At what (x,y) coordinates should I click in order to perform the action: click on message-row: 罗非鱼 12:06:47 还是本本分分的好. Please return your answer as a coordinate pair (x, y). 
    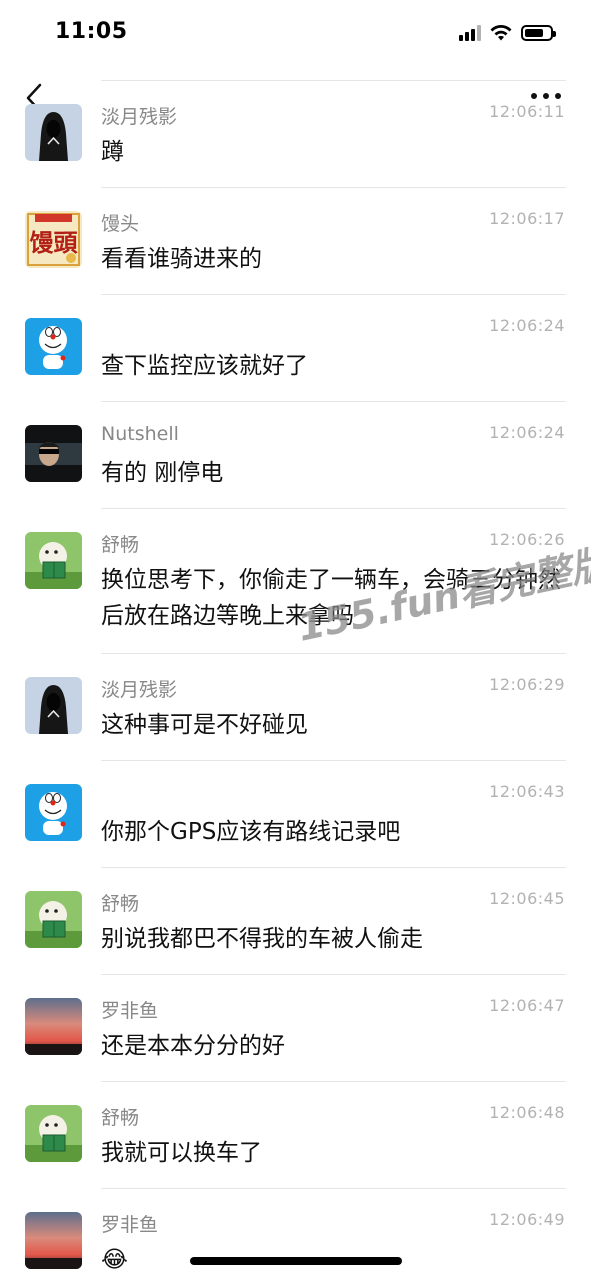
    Looking at the image, I should click on (295, 1027).